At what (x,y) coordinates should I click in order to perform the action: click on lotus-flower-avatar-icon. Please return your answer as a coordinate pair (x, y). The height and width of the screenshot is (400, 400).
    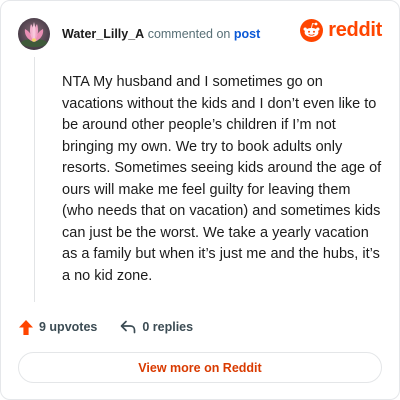
    Looking at the image, I should click on (34, 34).